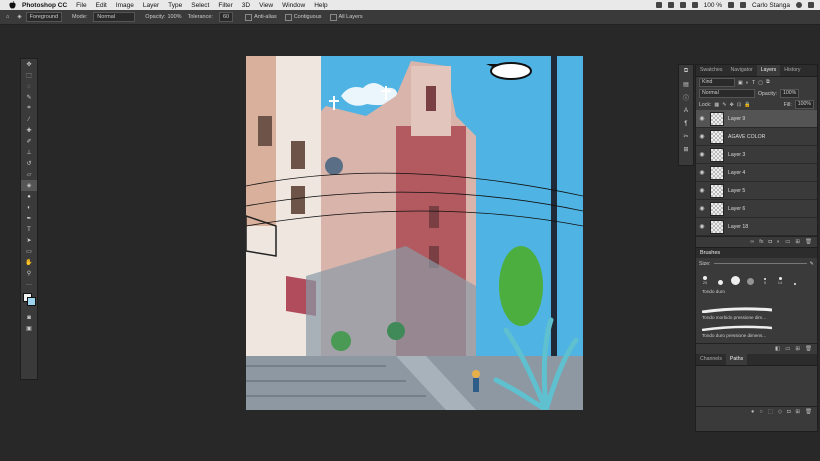 This screenshot has width=820, height=461. What do you see at coordinates (739, 105) in the screenshot?
I see `lock-artboard-icon: ⊡` at bounding box center [739, 105].